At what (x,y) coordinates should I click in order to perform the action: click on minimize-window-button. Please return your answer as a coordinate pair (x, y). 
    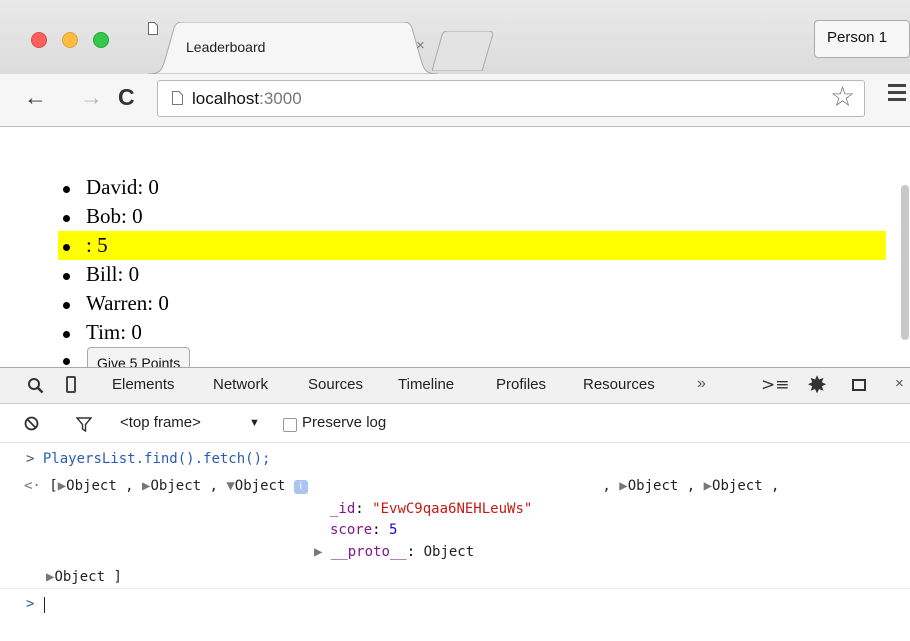
    Looking at the image, I should click on (70, 40).